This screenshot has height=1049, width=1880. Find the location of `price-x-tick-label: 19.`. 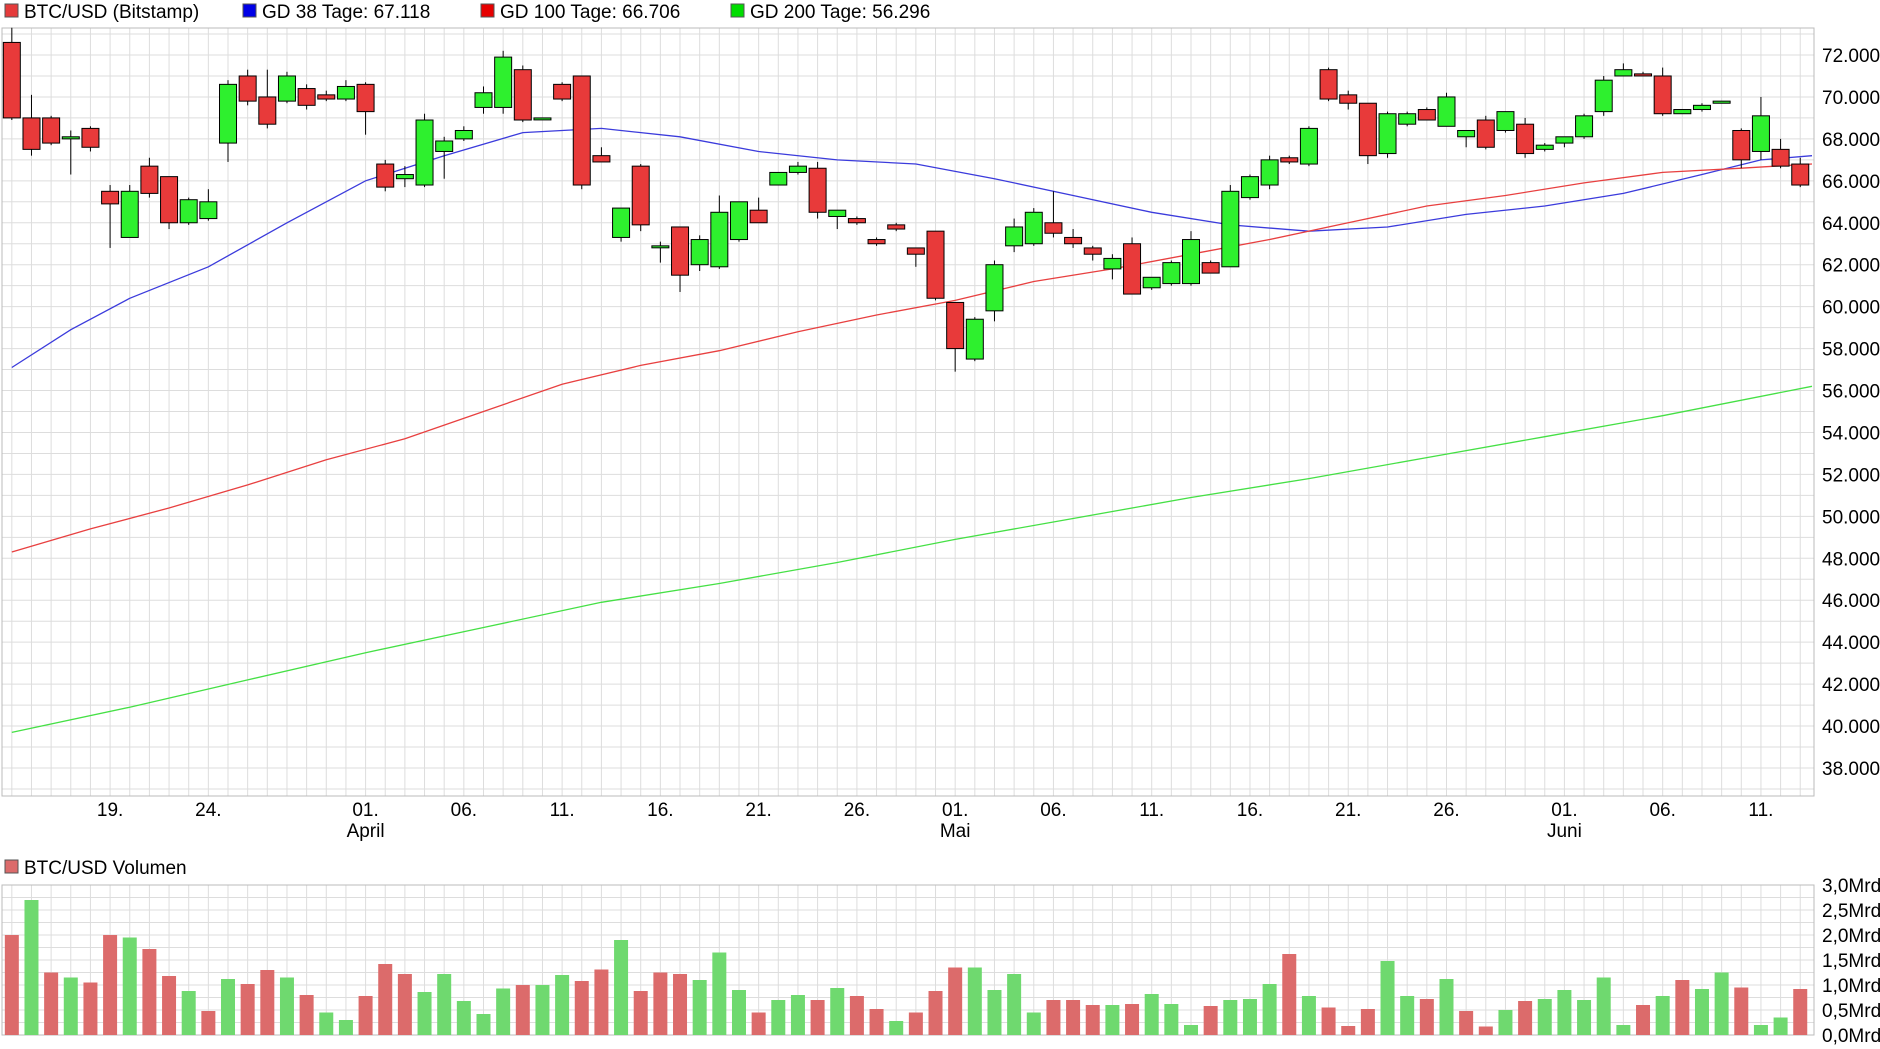

price-x-tick-label: 19. is located at coordinates (110, 810).